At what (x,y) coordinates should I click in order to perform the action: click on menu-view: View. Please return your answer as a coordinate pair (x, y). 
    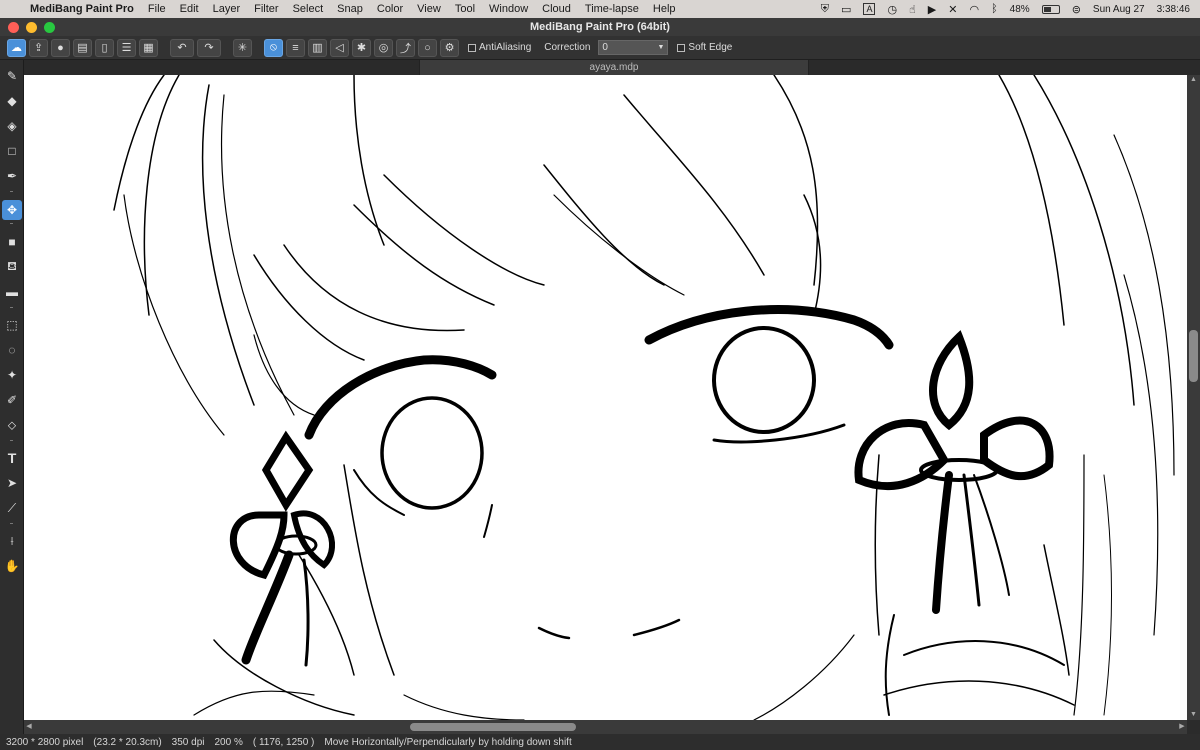
    Looking at the image, I should click on (429, 9).